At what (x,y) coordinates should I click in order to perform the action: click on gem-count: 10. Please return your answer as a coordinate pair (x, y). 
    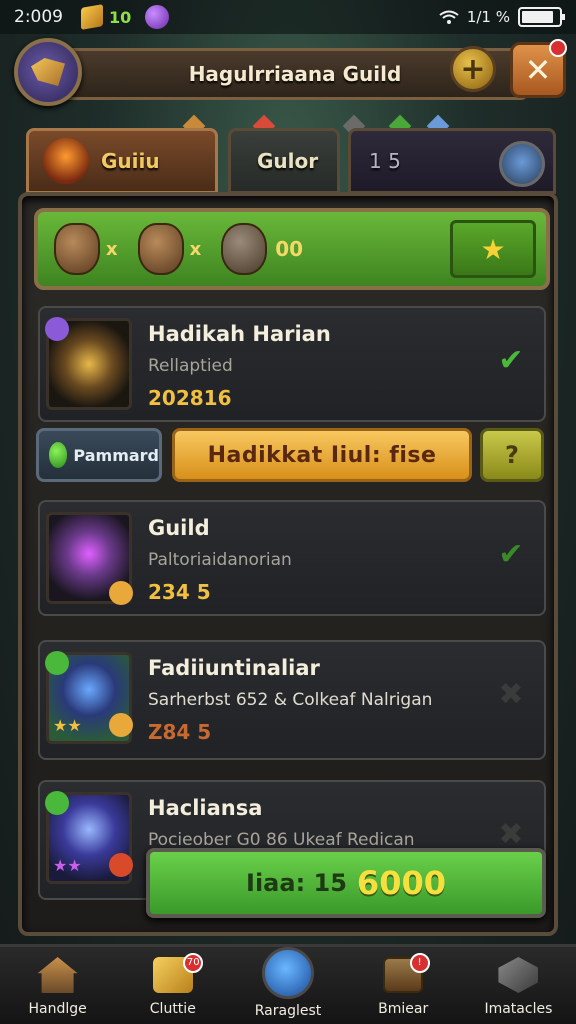
    Looking at the image, I should click on (120, 17).